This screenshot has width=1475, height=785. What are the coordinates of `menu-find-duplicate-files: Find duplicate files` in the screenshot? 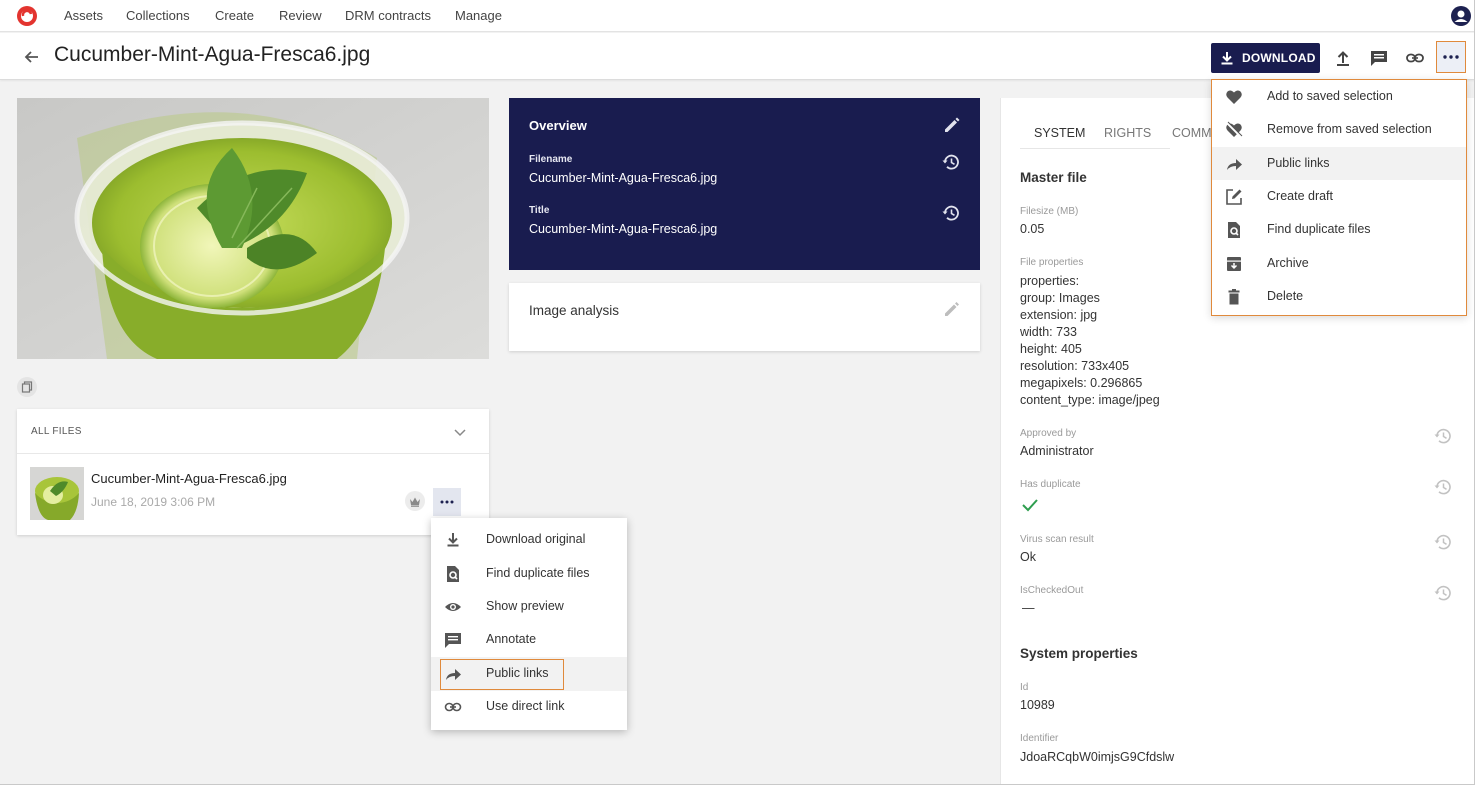 It's located at (1339, 229).